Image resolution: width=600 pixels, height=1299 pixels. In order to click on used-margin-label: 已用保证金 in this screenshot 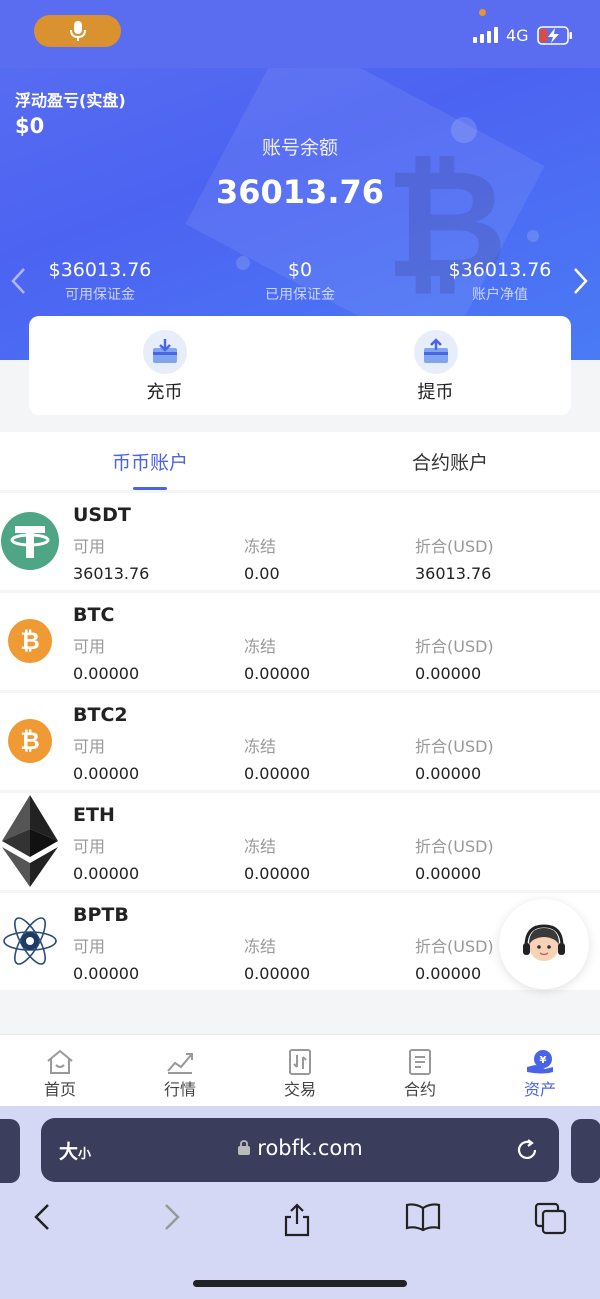, I will do `click(300, 295)`.